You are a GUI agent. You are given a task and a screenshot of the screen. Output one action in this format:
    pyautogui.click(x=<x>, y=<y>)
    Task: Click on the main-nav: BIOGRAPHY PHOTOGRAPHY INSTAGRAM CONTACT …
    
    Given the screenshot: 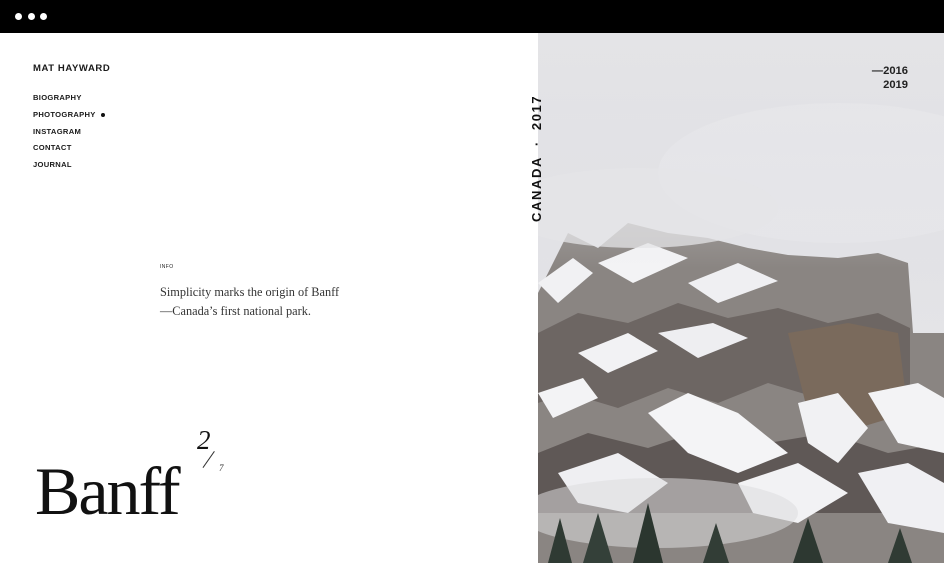 What is the action you would take?
    pyautogui.click(x=69, y=135)
    